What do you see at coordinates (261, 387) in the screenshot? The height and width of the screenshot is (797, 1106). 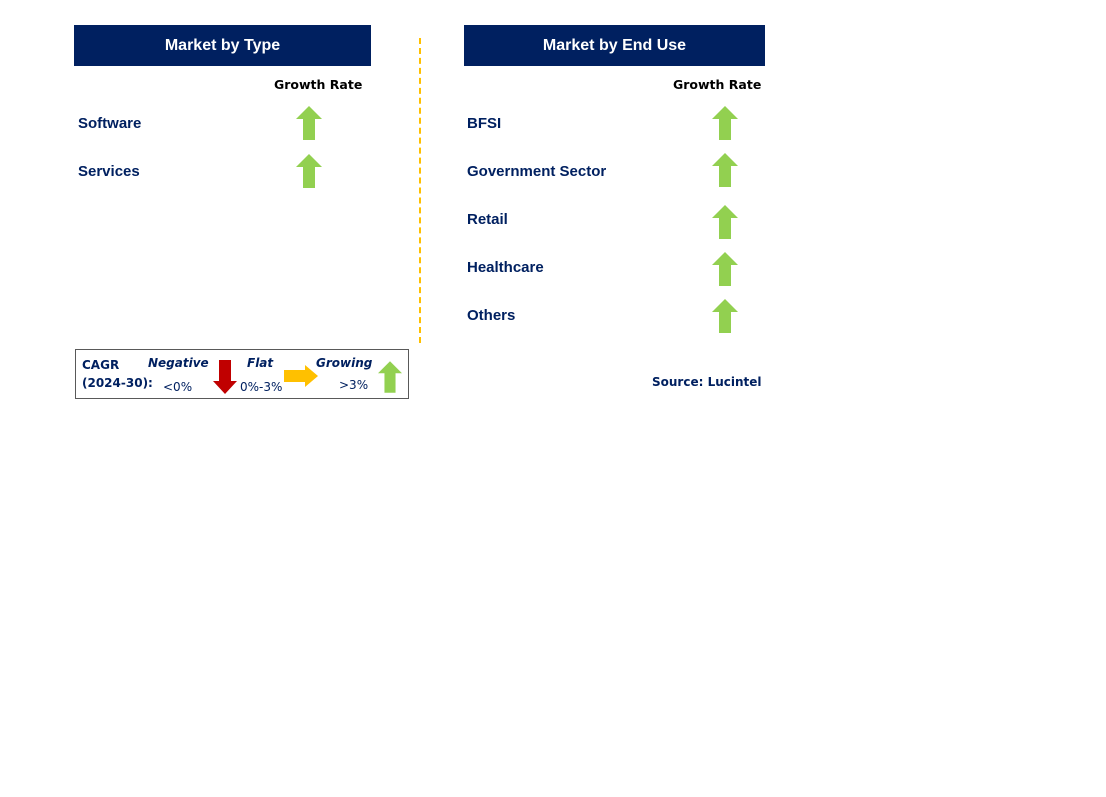 I see `legend-flat-range: 0%-3%` at bounding box center [261, 387].